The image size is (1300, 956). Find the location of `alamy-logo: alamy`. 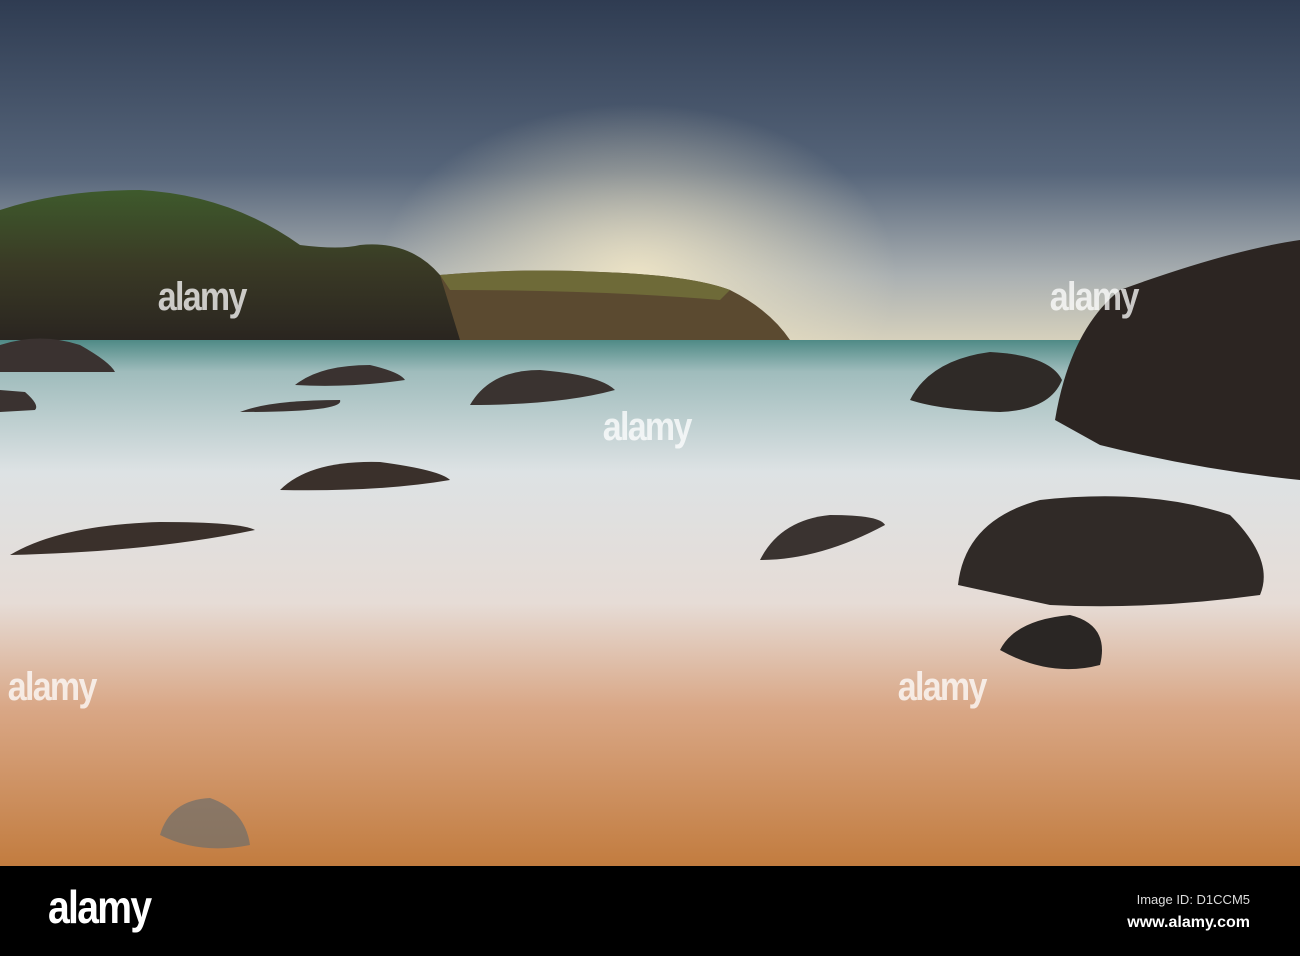

alamy-logo: alamy is located at coordinates (100, 907).